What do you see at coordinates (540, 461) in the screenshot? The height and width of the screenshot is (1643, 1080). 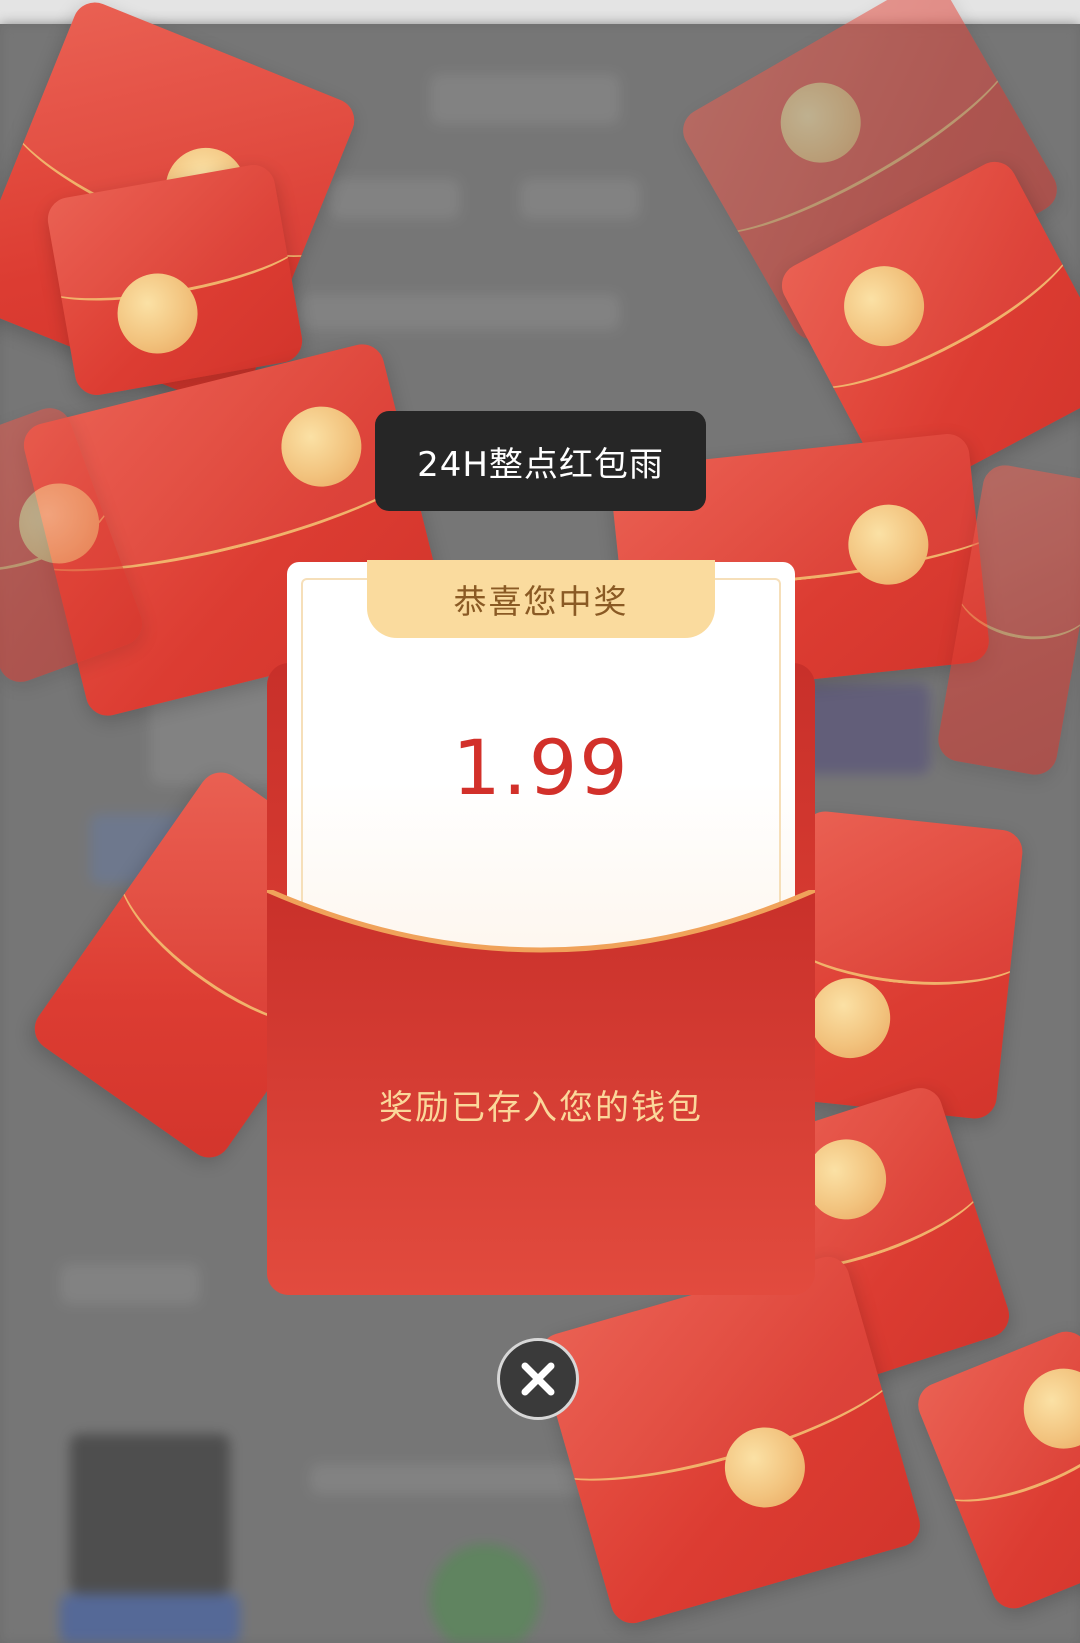 I see `event-title-label: 24H整点红包雨` at bounding box center [540, 461].